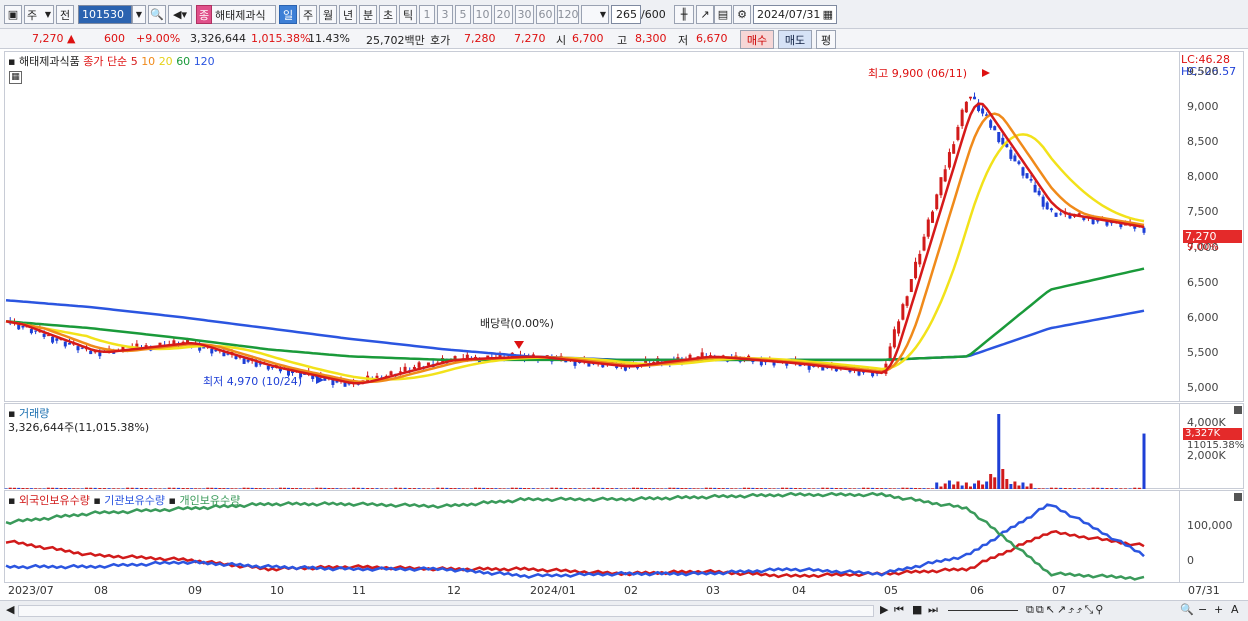 This screenshot has width=1248, height=621. Describe the element at coordinates (388, 14) in the screenshot. I see `tab-second: 초` at that location.